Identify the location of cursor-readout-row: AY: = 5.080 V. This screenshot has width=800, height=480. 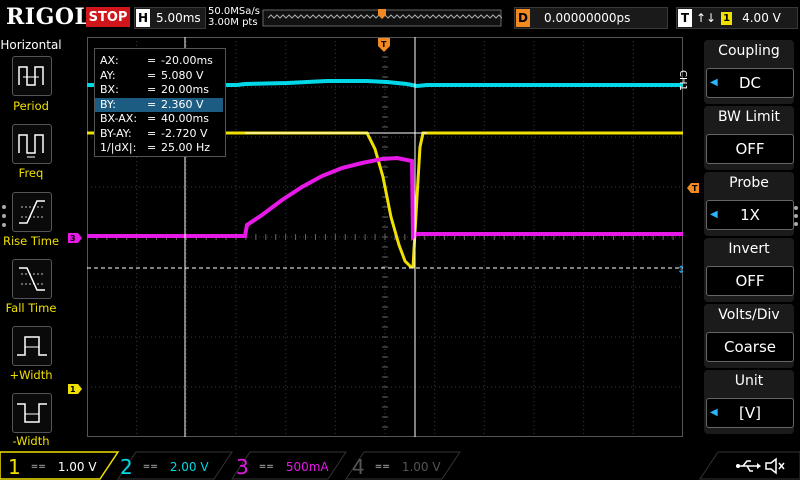
(159, 76).